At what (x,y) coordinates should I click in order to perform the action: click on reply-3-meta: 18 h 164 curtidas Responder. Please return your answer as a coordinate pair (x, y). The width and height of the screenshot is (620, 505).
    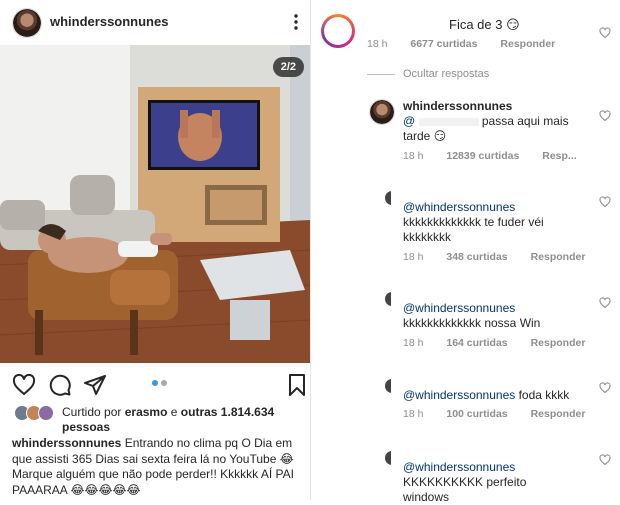
    Looking at the image, I should click on (504, 343).